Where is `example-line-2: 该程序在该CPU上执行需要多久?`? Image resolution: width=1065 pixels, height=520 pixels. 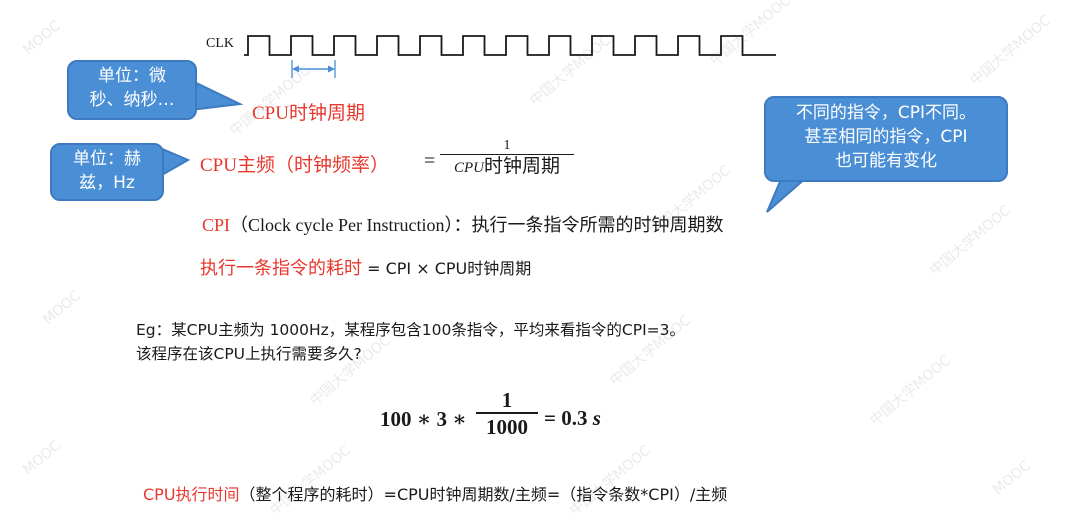 example-line-2: 该程序在该CPU上执行需要多久? is located at coordinates (249, 354).